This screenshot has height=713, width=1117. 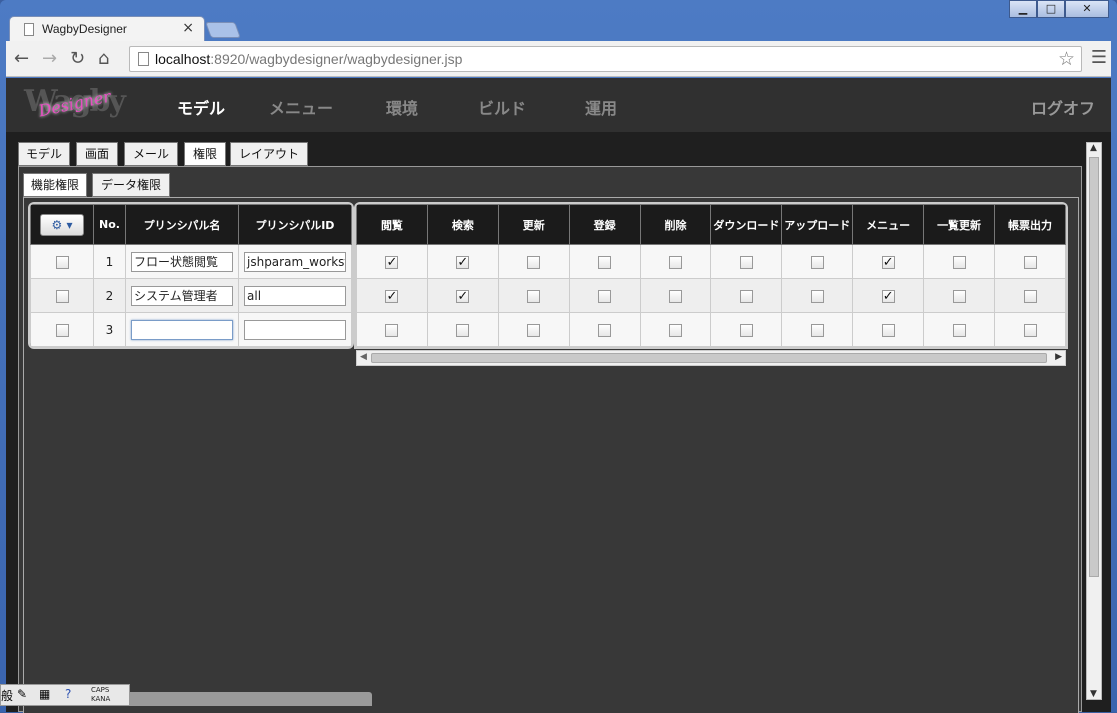 I want to click on perm-header-report-output: 帳票出力, so click(x=1030, y=224).